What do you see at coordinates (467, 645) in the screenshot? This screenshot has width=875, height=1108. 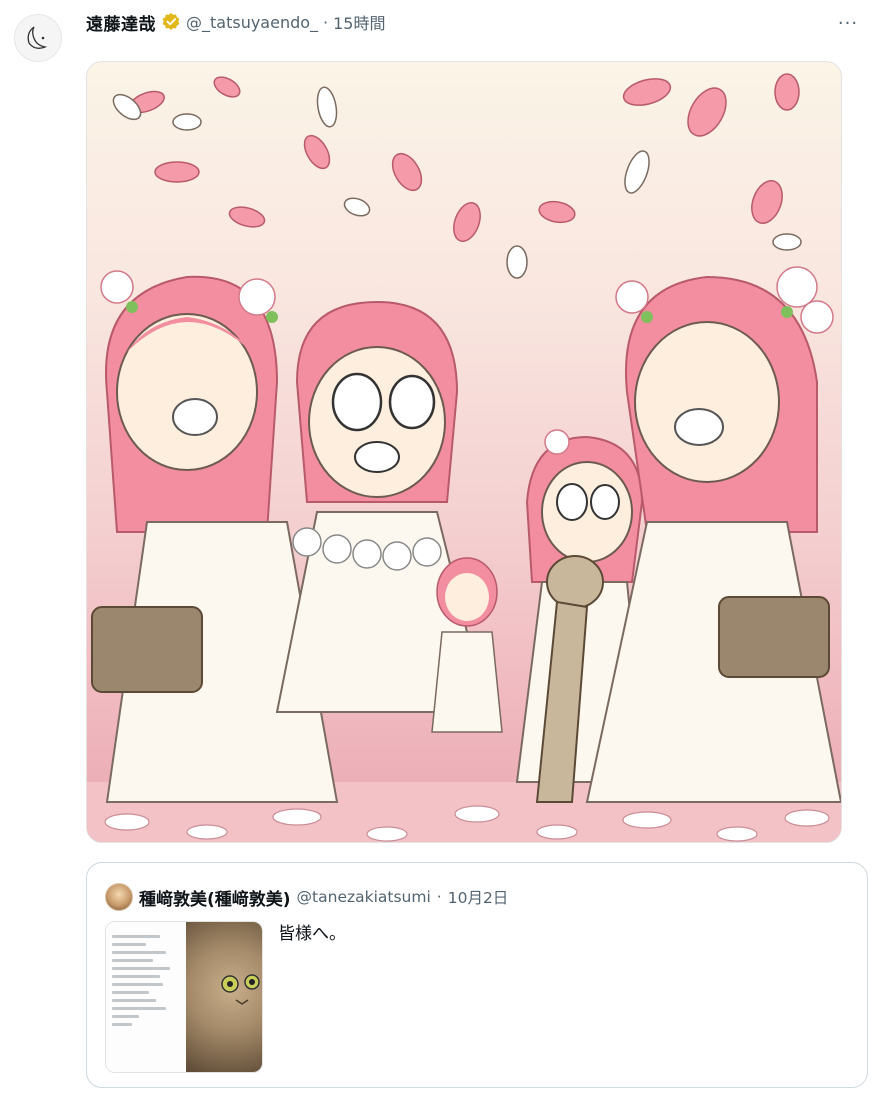 I see `girl-small` at bounding box center [467, 645].